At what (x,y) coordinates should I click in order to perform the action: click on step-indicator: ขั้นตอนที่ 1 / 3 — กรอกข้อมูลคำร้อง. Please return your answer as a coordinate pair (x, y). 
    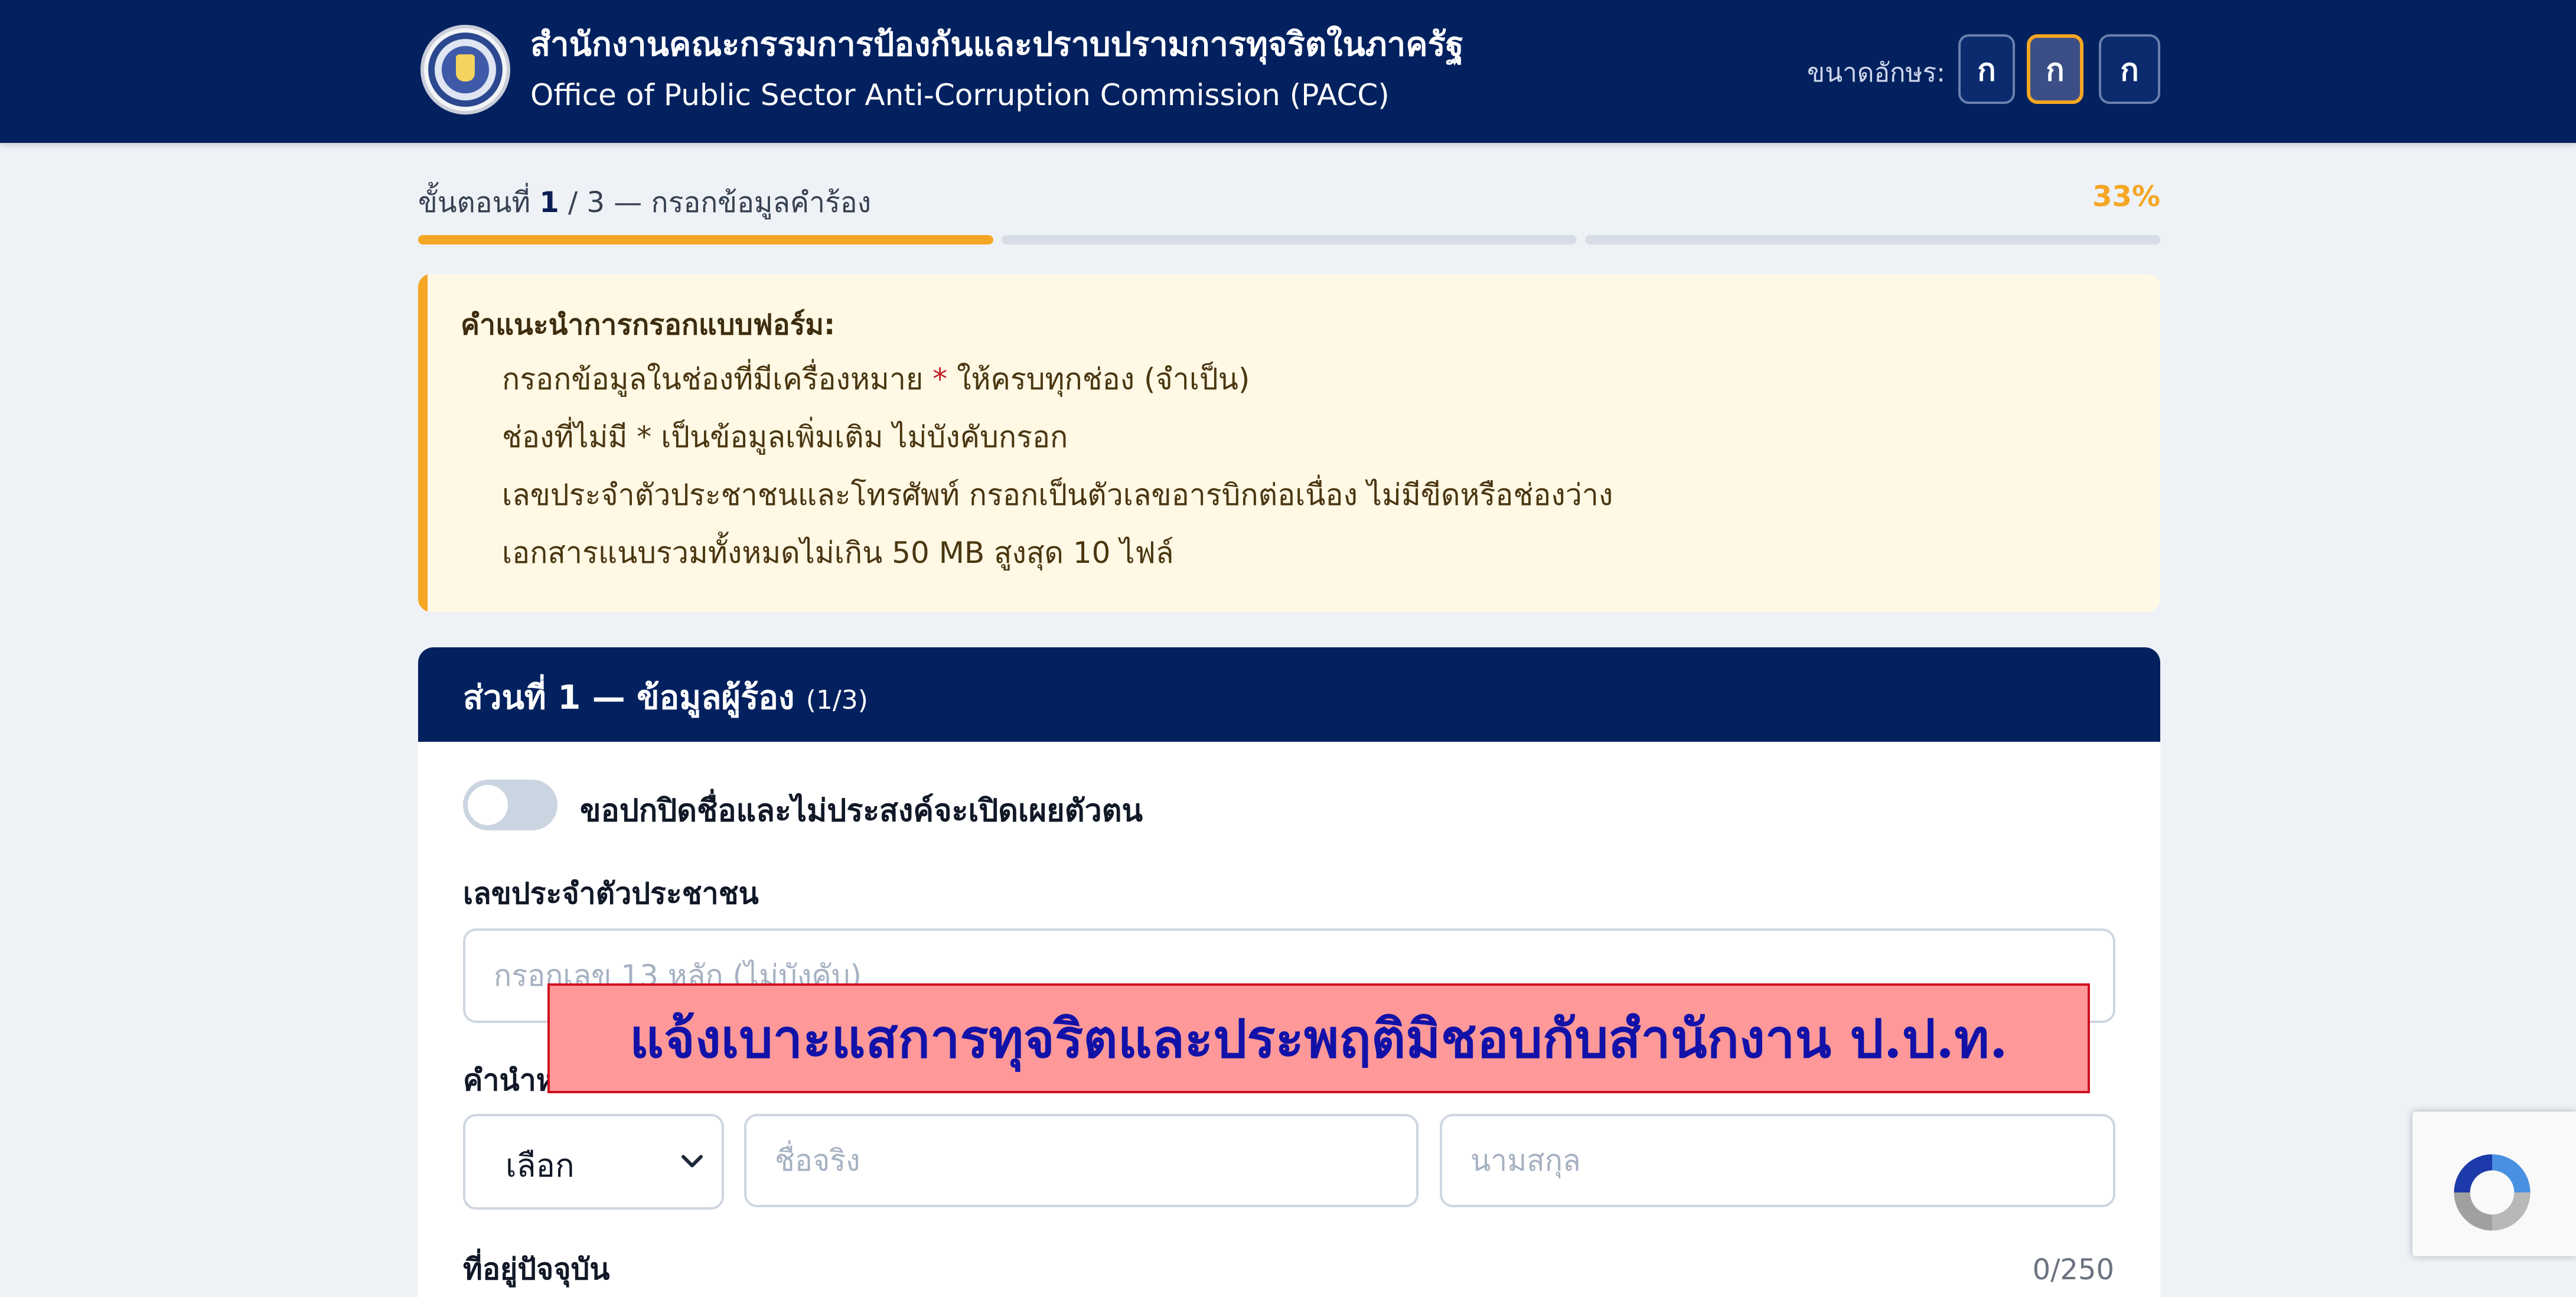
    Looking at the image, I should click on (645, 202).